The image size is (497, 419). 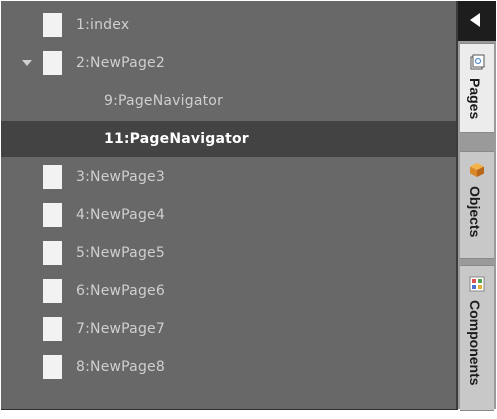 What do you see at coordinates (27, 63) in the screenshot?
I see `expand-arrow-icon` at bounding box center [27, 63].